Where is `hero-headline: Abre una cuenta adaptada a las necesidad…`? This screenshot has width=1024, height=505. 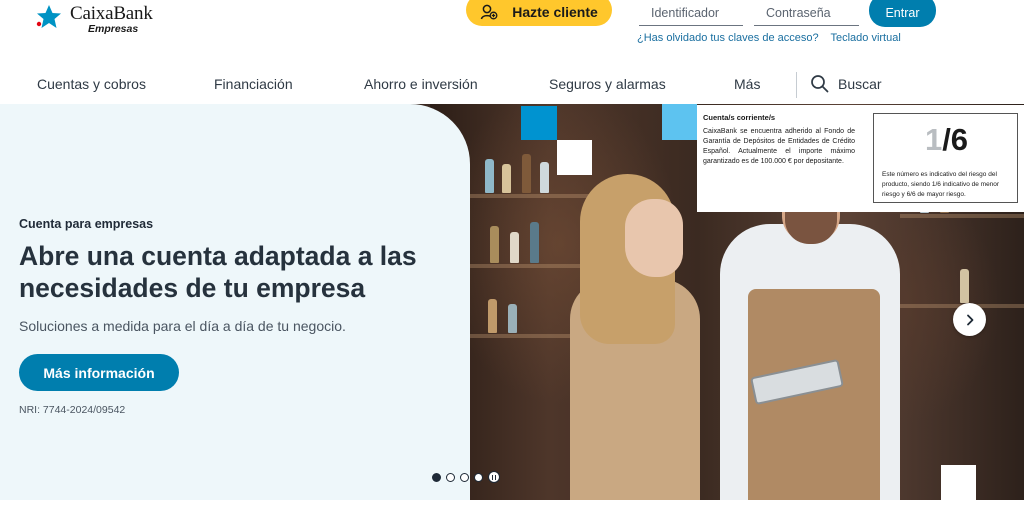
hero-headline: Abre una cuenta adaptada a las necesidad… is located at coordinates (218, 272).